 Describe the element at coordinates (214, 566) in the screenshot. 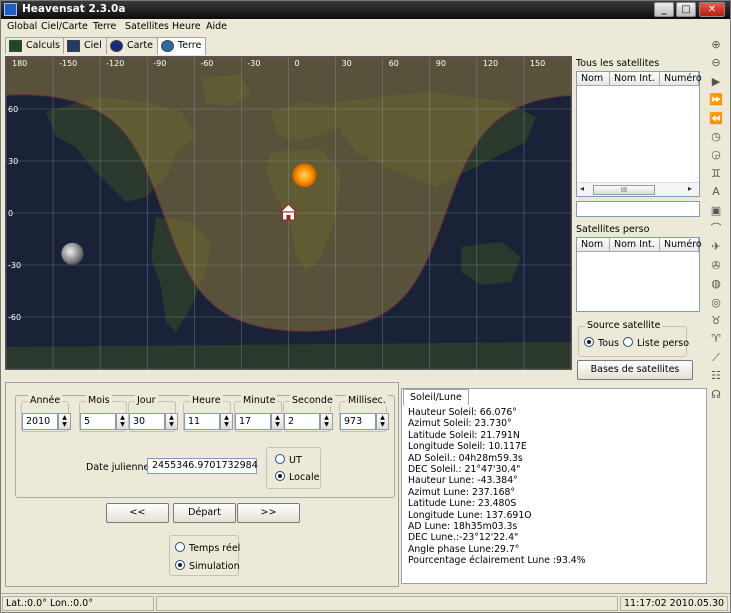

I see `simulation-label: Simulation` at that location.